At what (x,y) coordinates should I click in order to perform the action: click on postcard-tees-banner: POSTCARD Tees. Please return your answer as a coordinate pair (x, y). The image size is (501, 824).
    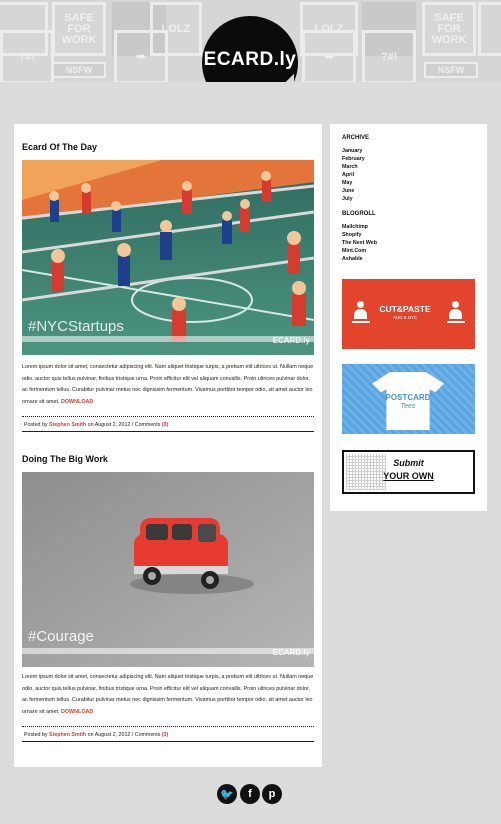
    Looking at the image, I should click on (408, 399).